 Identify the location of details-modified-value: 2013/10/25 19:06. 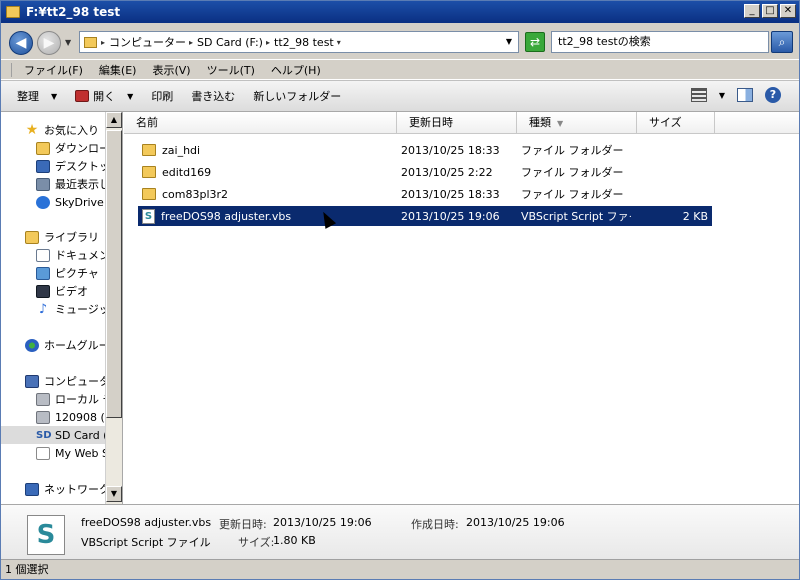
(322, 522).